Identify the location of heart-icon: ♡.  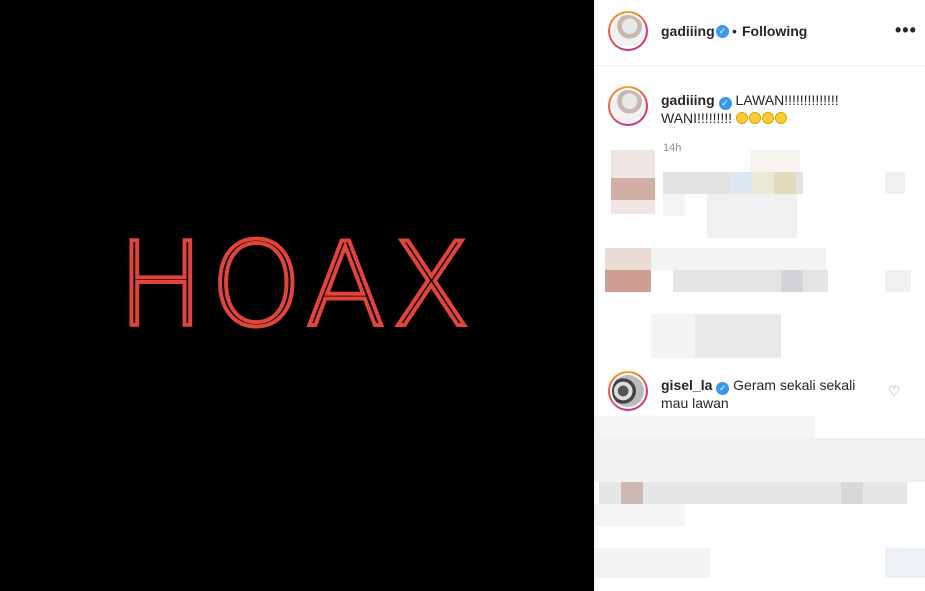
(894, 391).